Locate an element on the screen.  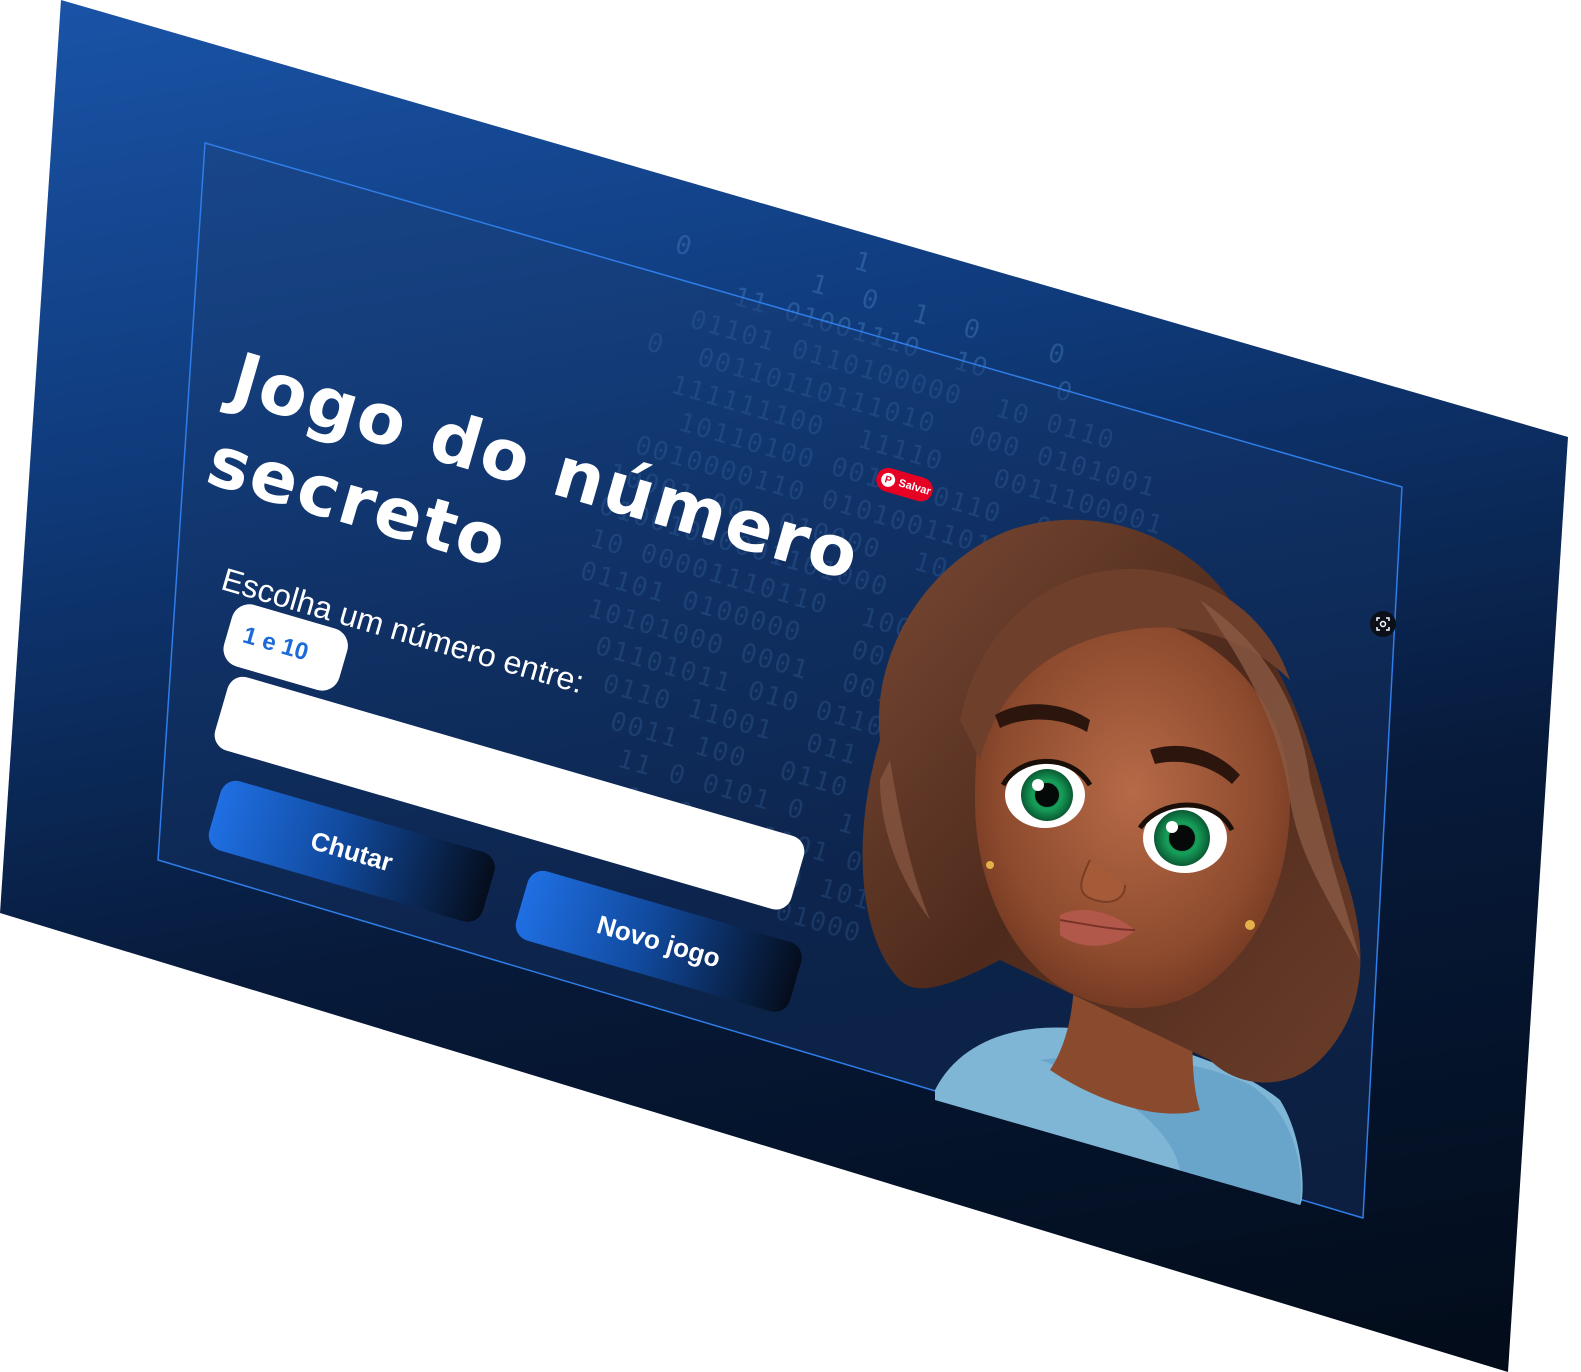
visual-search-button is located at coordinates (1383, 624).